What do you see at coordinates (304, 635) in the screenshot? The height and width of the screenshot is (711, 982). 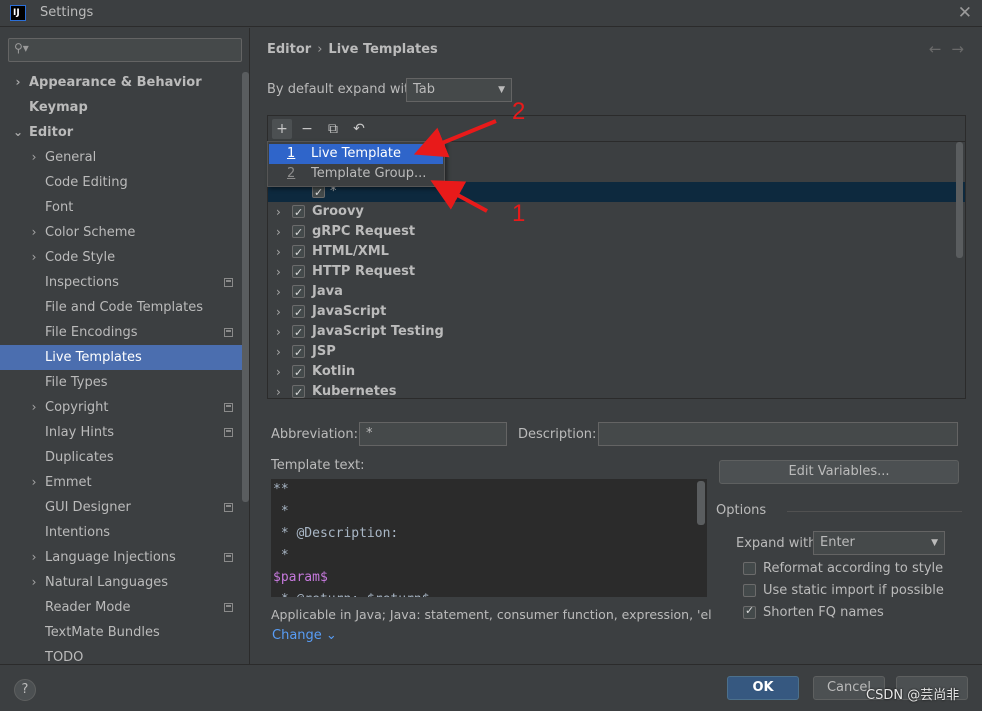 I see `change-contexts-link: Change ⌄` at bounding box center [304, 635].